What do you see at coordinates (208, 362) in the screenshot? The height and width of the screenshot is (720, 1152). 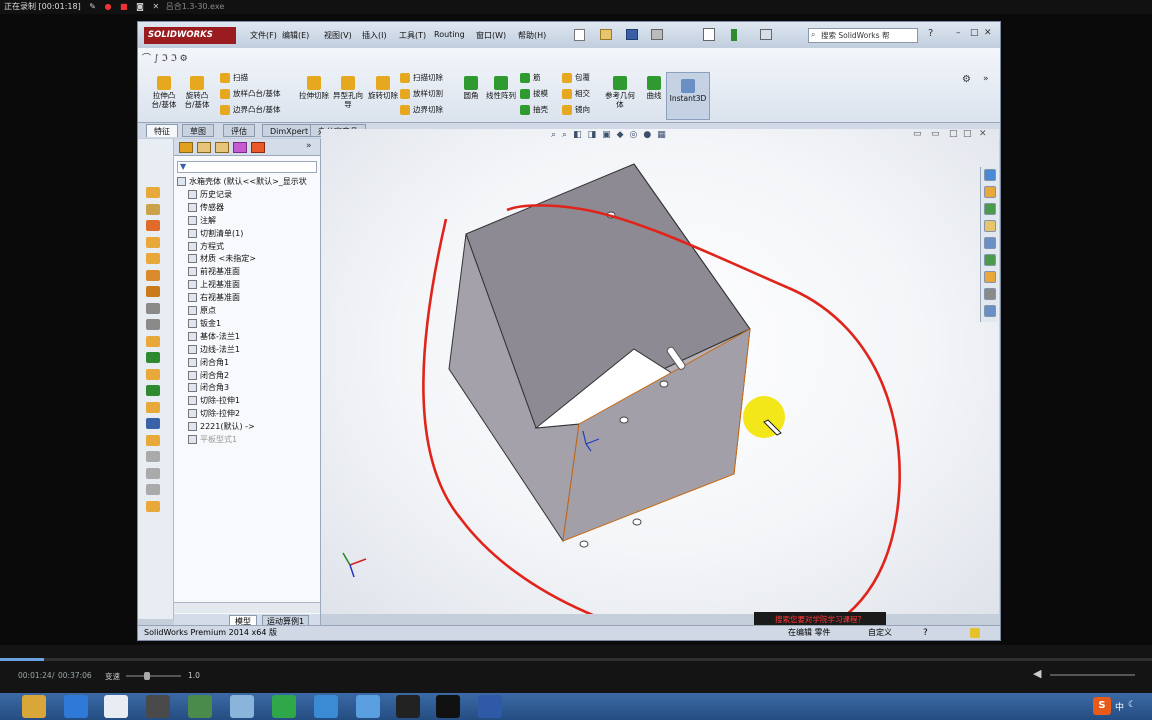 I see `tree-item: 闭合角1` at bounding box center [208, 362].